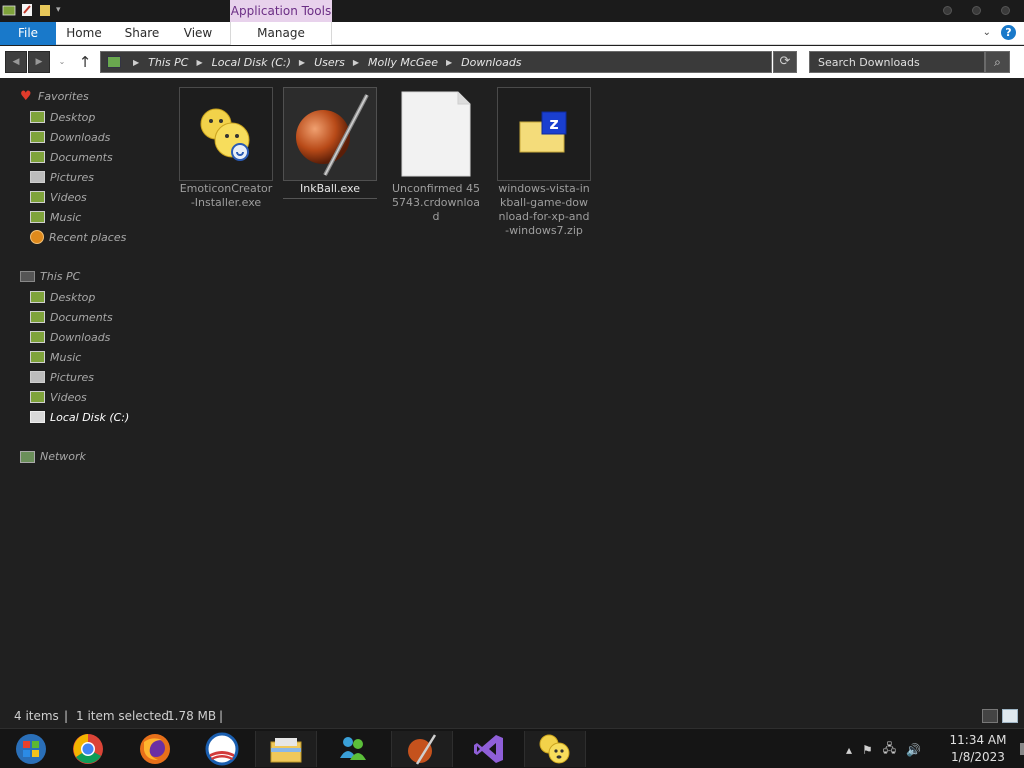 This screenshot has height=768, width=1024. I want to click on sidebar-item-pc-music: Music, so click(55, 357).